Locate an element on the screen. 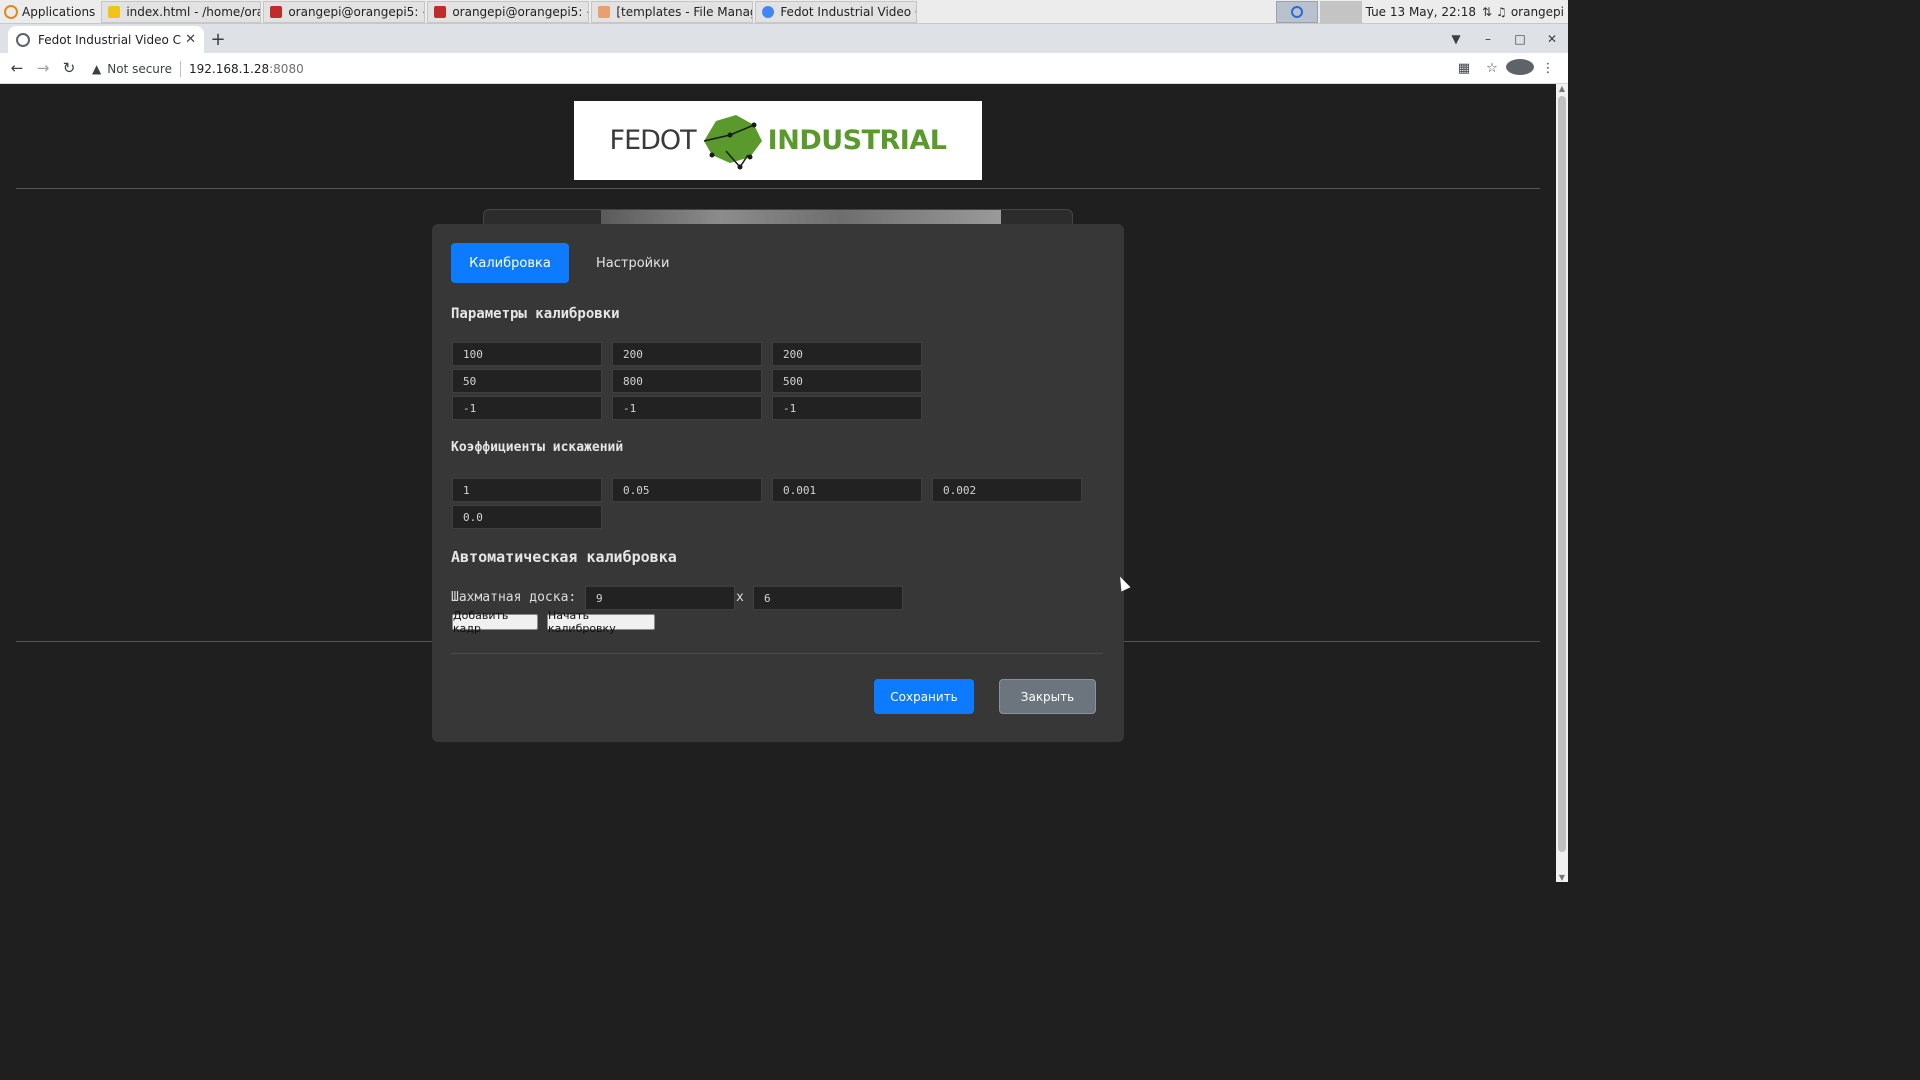 Image resolution: width=1920 pixels, height=1080 pixels. tab-settings: Настройки is located at coordinates (632, 263).